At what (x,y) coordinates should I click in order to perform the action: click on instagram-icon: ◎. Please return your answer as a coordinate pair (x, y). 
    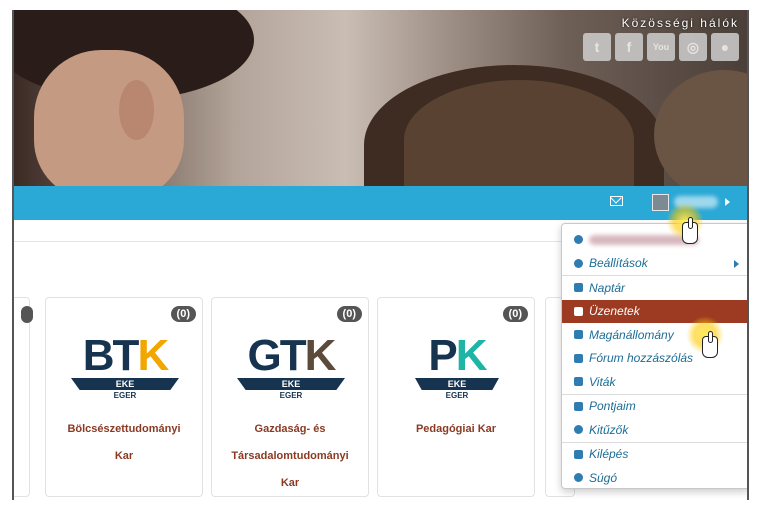
    Looking at the image, I should click on (693, 47).